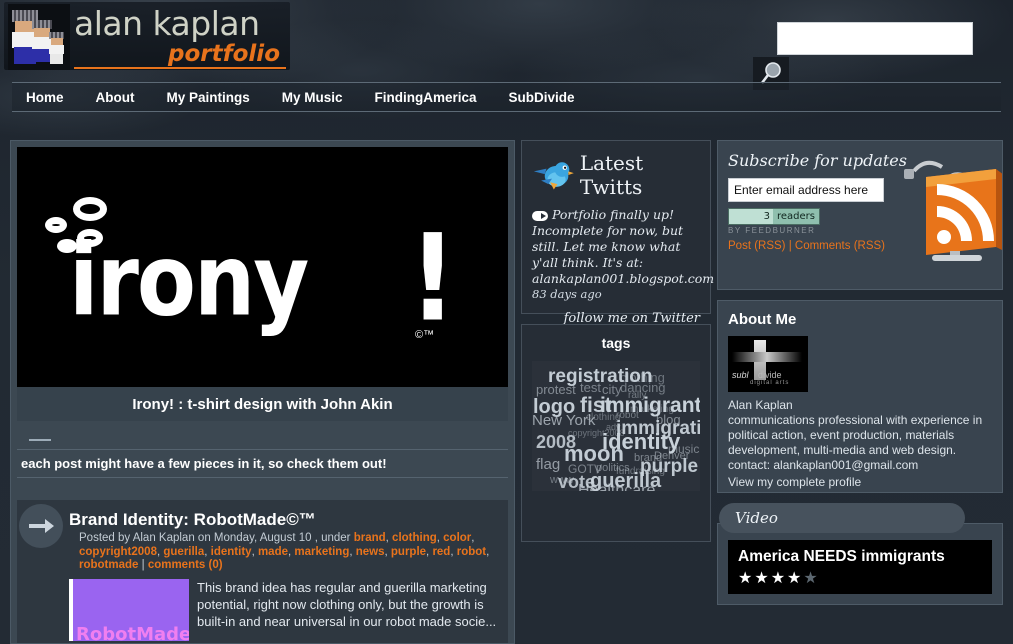 Image resolution: width=1013 pixels, height=644 pixels. What do you see at coordinates (740, 375) in the screenshot?
I see `about-avatar-word-1: subl` at bounding box center [740, 375].